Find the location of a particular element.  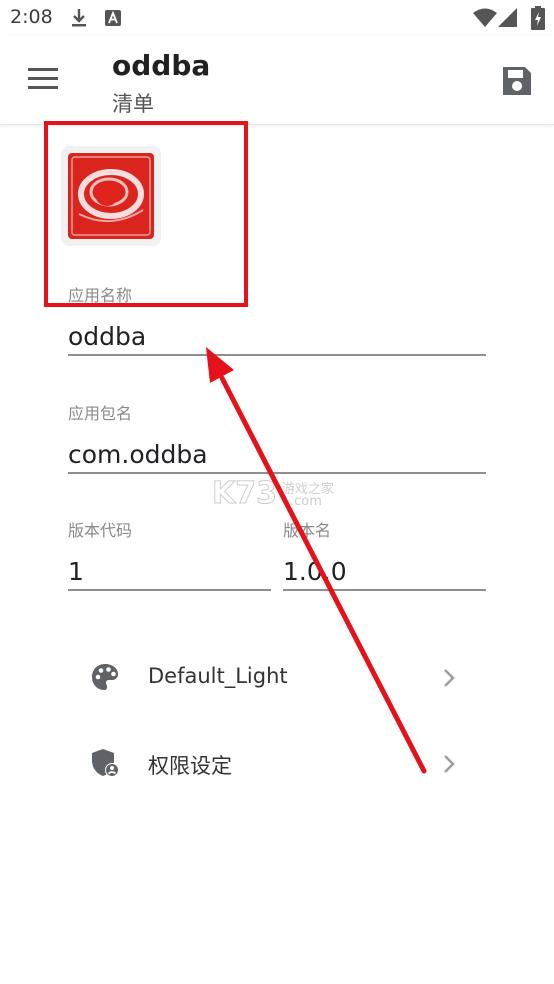

watermark-cn: 游戏之家 is located at coordinates (308, 489).